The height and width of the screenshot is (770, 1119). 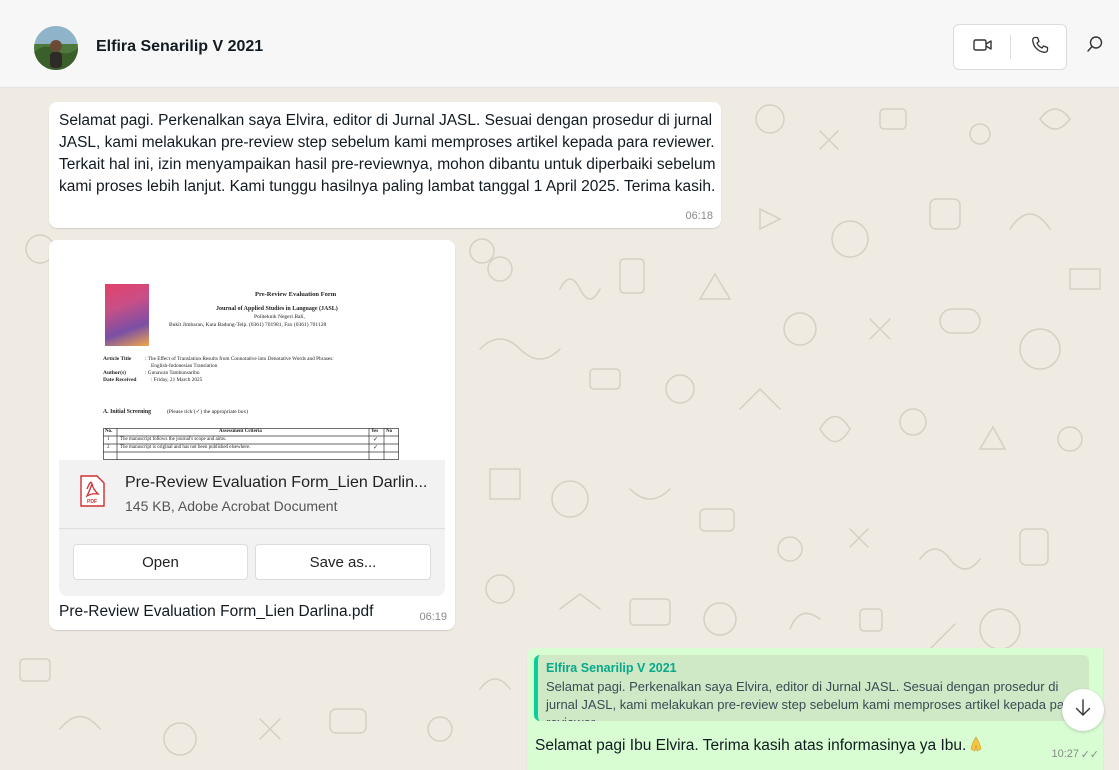 I want to click on preview-table-header-yes: Yes, so click(x=375, y=431).